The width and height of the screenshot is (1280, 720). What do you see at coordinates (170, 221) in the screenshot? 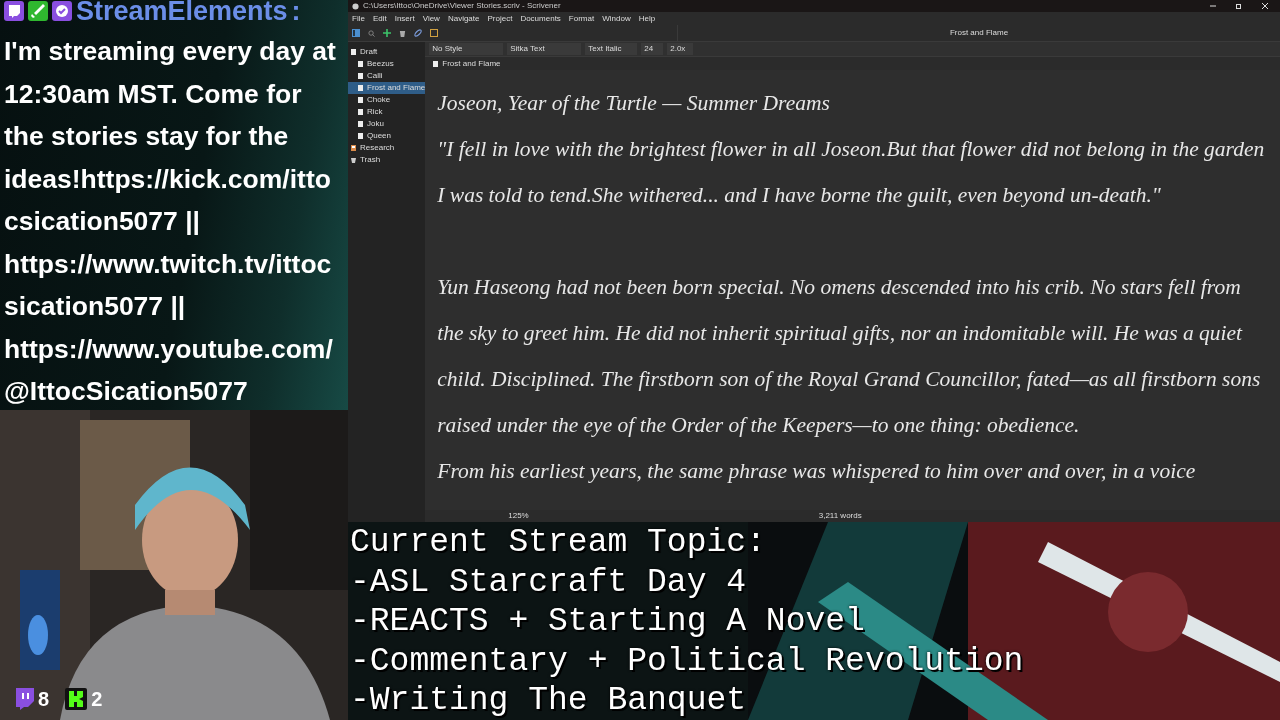
I see `chat-message: I'm streaming every day at 12:30am MST. Come for the stories stay for the ideas!https://kick.com/ittocsication5077 || https://www.twitch.tv/ittocsication5077 || https://www.youtube.com/@IttocSication5077` at bounding box center [170, 221].